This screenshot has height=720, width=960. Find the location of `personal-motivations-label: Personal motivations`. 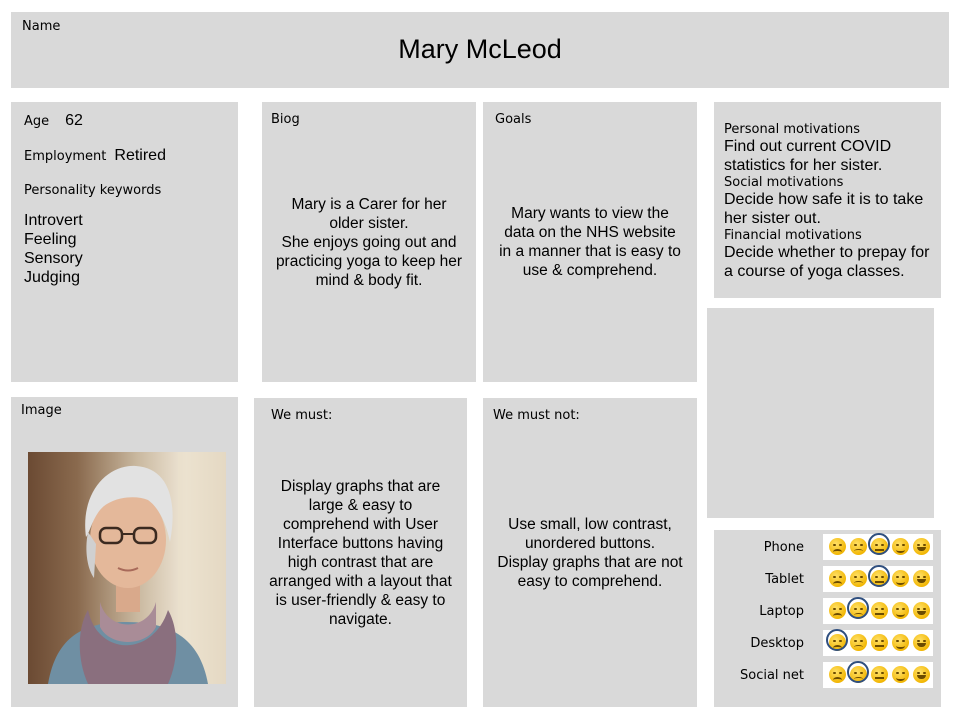

personal-motivations-label: Personal motivations is located at coordinates (792, 129).